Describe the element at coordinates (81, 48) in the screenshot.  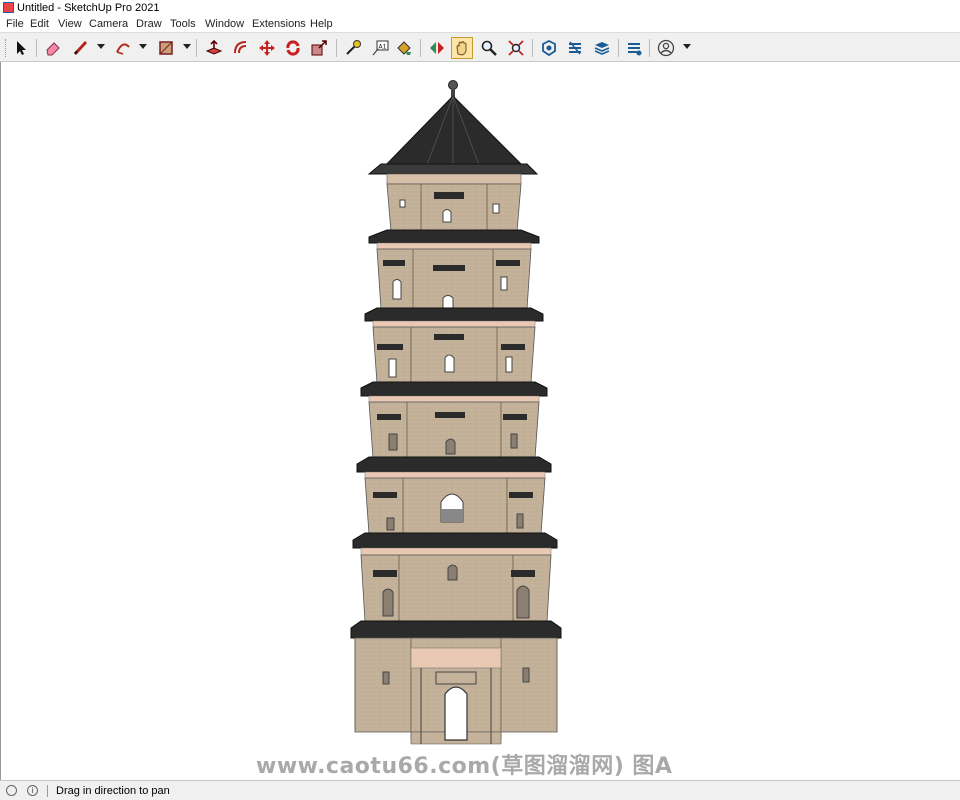
I see `line-tool-icon` at that location.